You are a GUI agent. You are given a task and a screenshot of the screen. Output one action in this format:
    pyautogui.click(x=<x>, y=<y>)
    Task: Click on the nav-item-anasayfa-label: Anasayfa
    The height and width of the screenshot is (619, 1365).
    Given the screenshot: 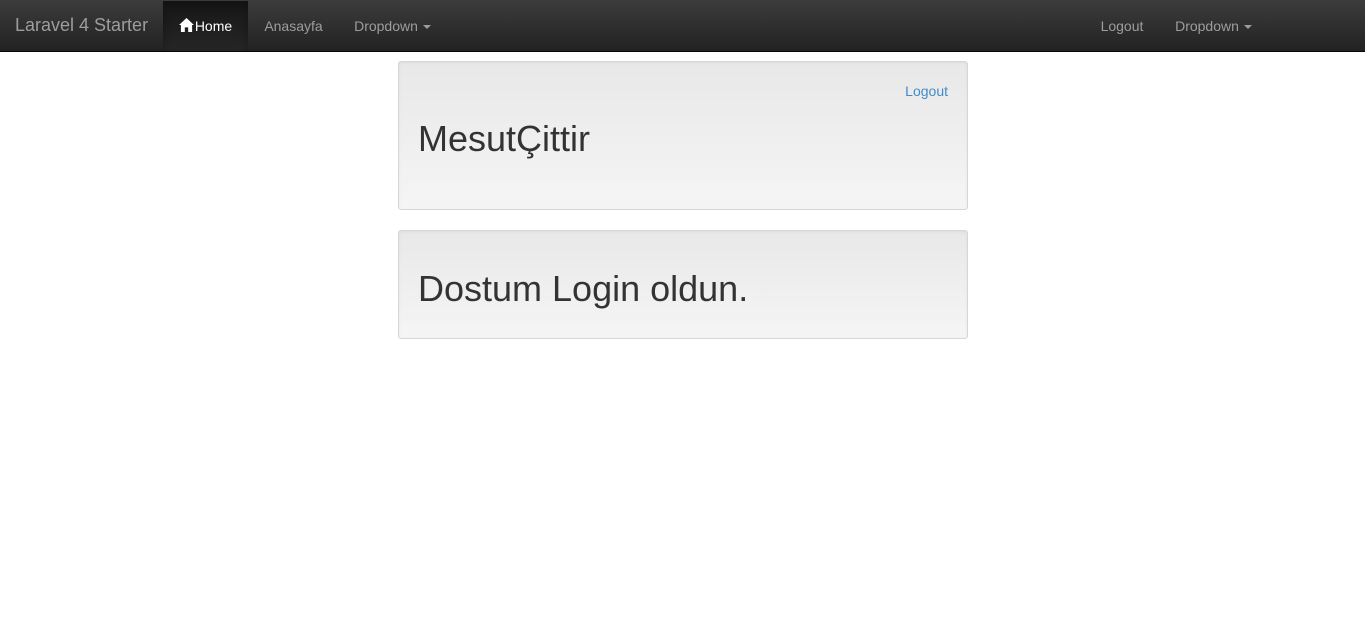 What is the action you would take?
    pyautogui.click(x=293, y=26)
    